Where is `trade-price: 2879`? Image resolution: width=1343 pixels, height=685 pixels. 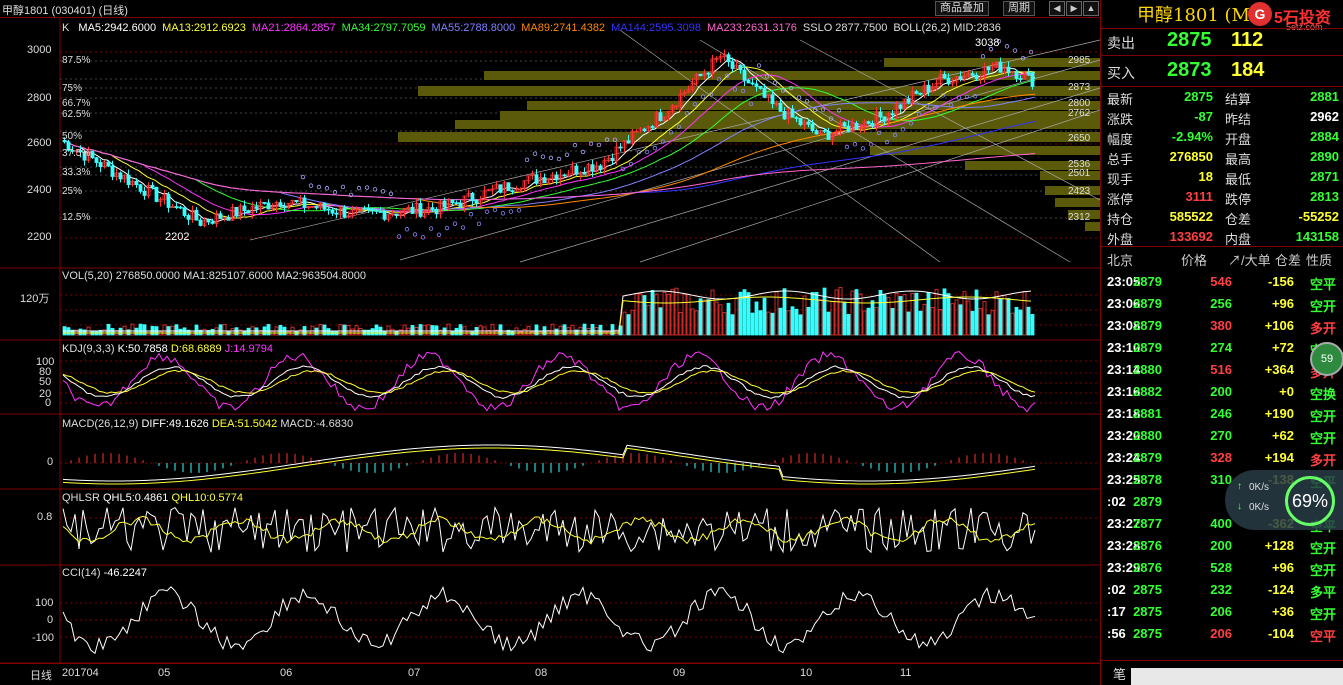
trade-price: 2879 is located at coordinates (1147, 325).